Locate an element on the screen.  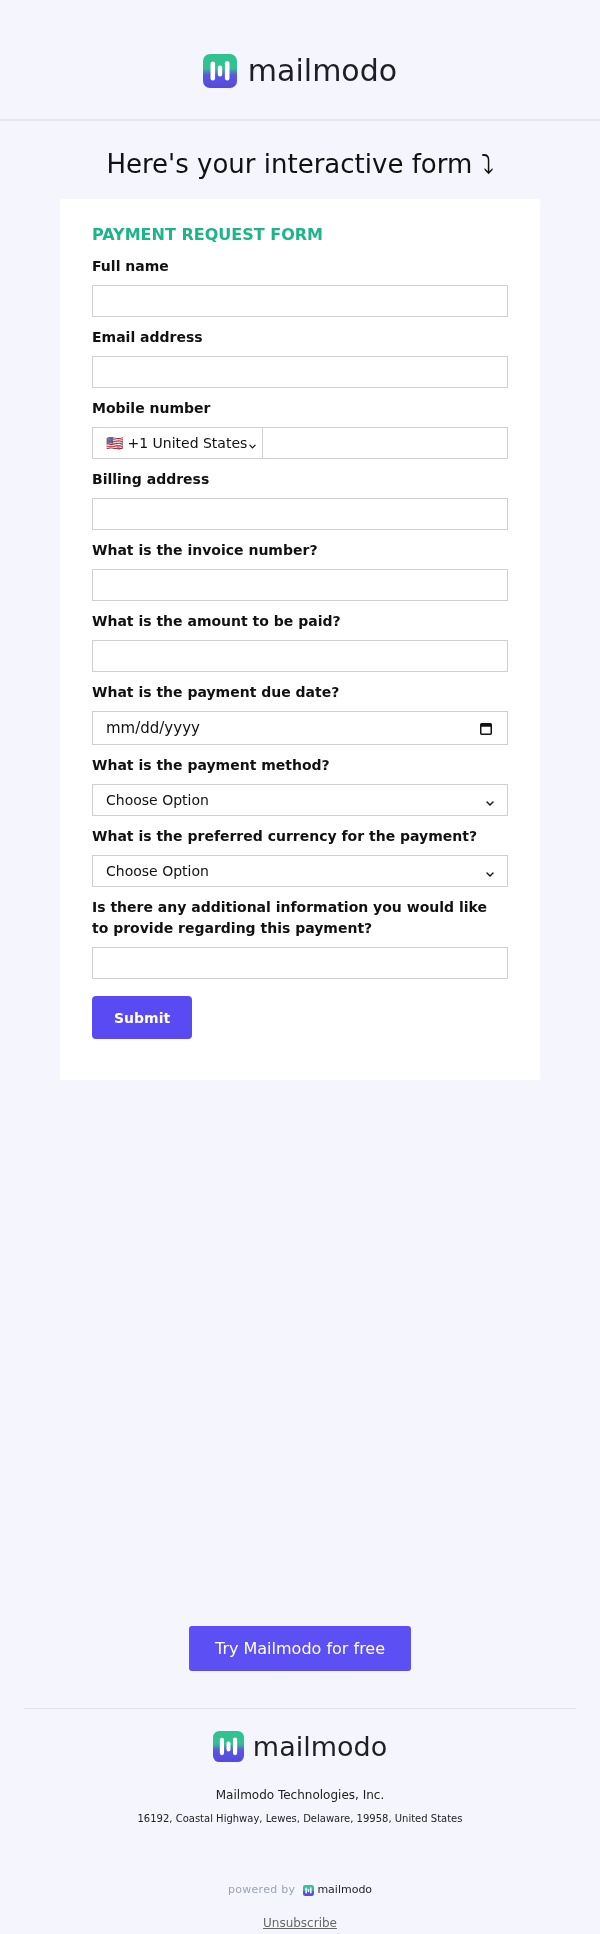
submit-button: Submit is located at coordinates (142, 1017).